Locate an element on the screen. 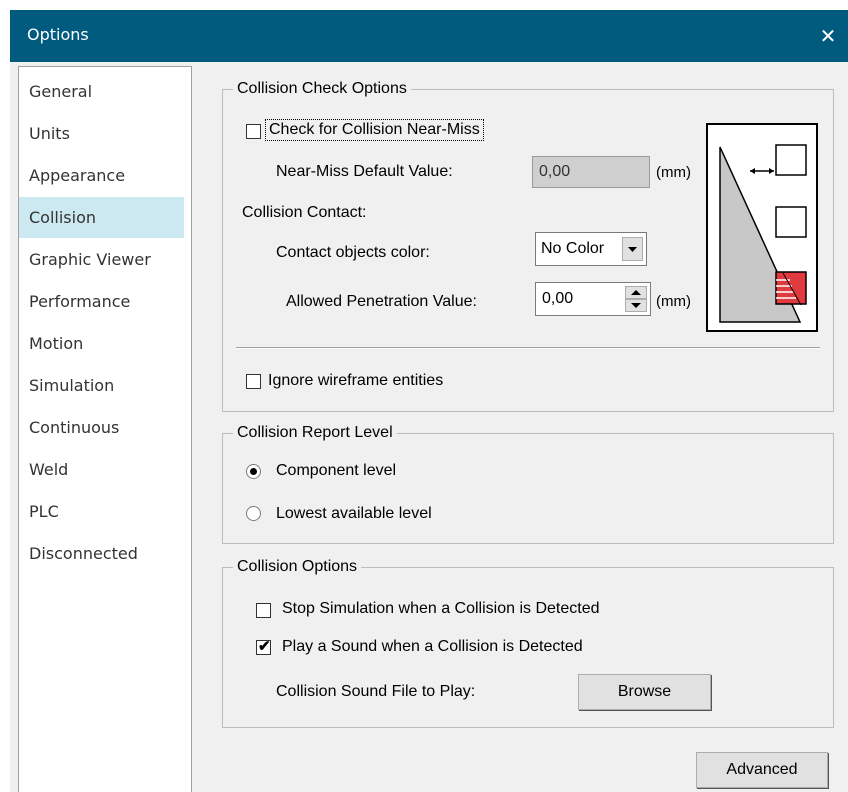 This screenshot has width=848, height=792. advanced-button: Advanced is located at coordinates (762, 770).